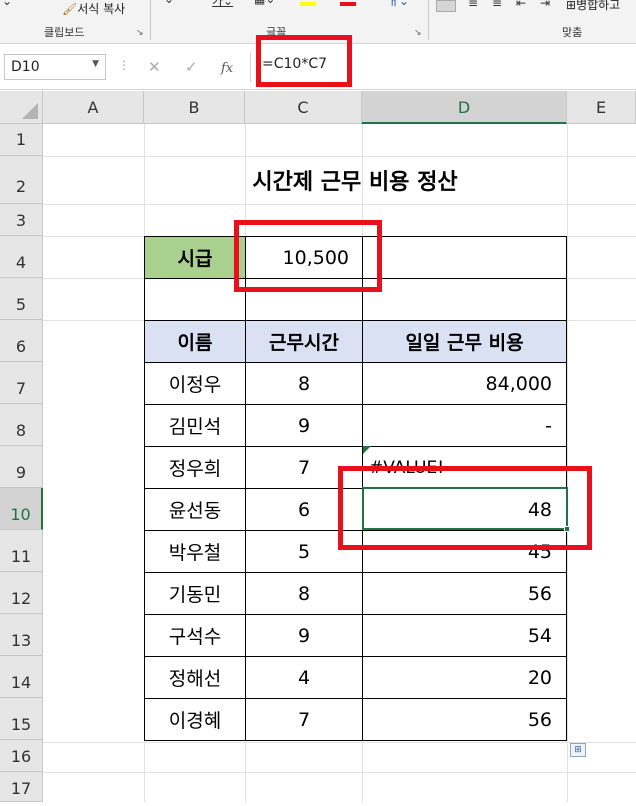  I want to click on name-cell: 이경혜, so click(195, 719).